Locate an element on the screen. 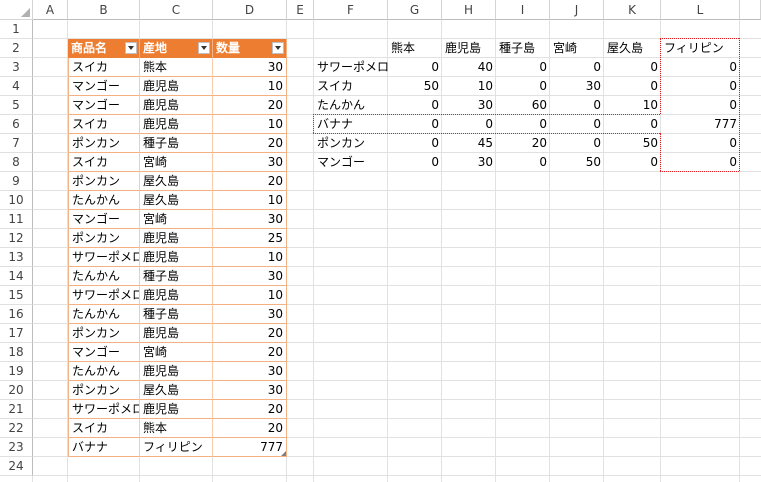 The image size is (761, 482). row-header-3: 3 is located at coordinates (16, 67).